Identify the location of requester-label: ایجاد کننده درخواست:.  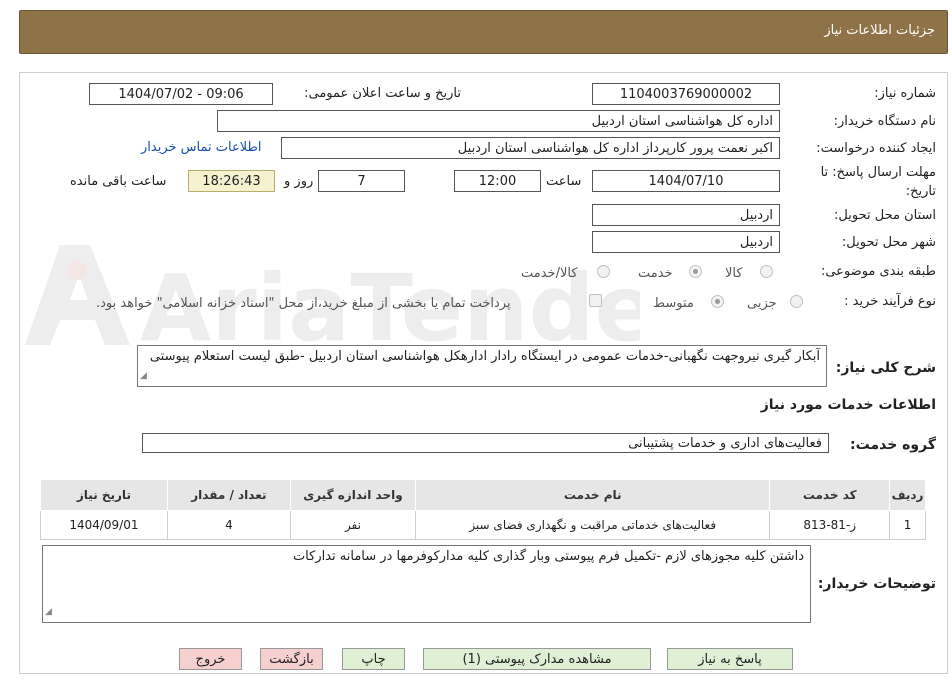
(876, 148).